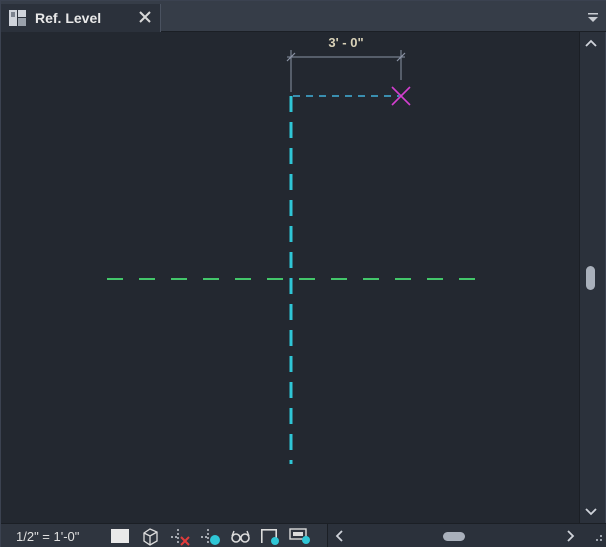  What do you see at coordinates (340, 536) in the screenshot?
I see `chevron-left-icon` at bounding box center [340, 536].